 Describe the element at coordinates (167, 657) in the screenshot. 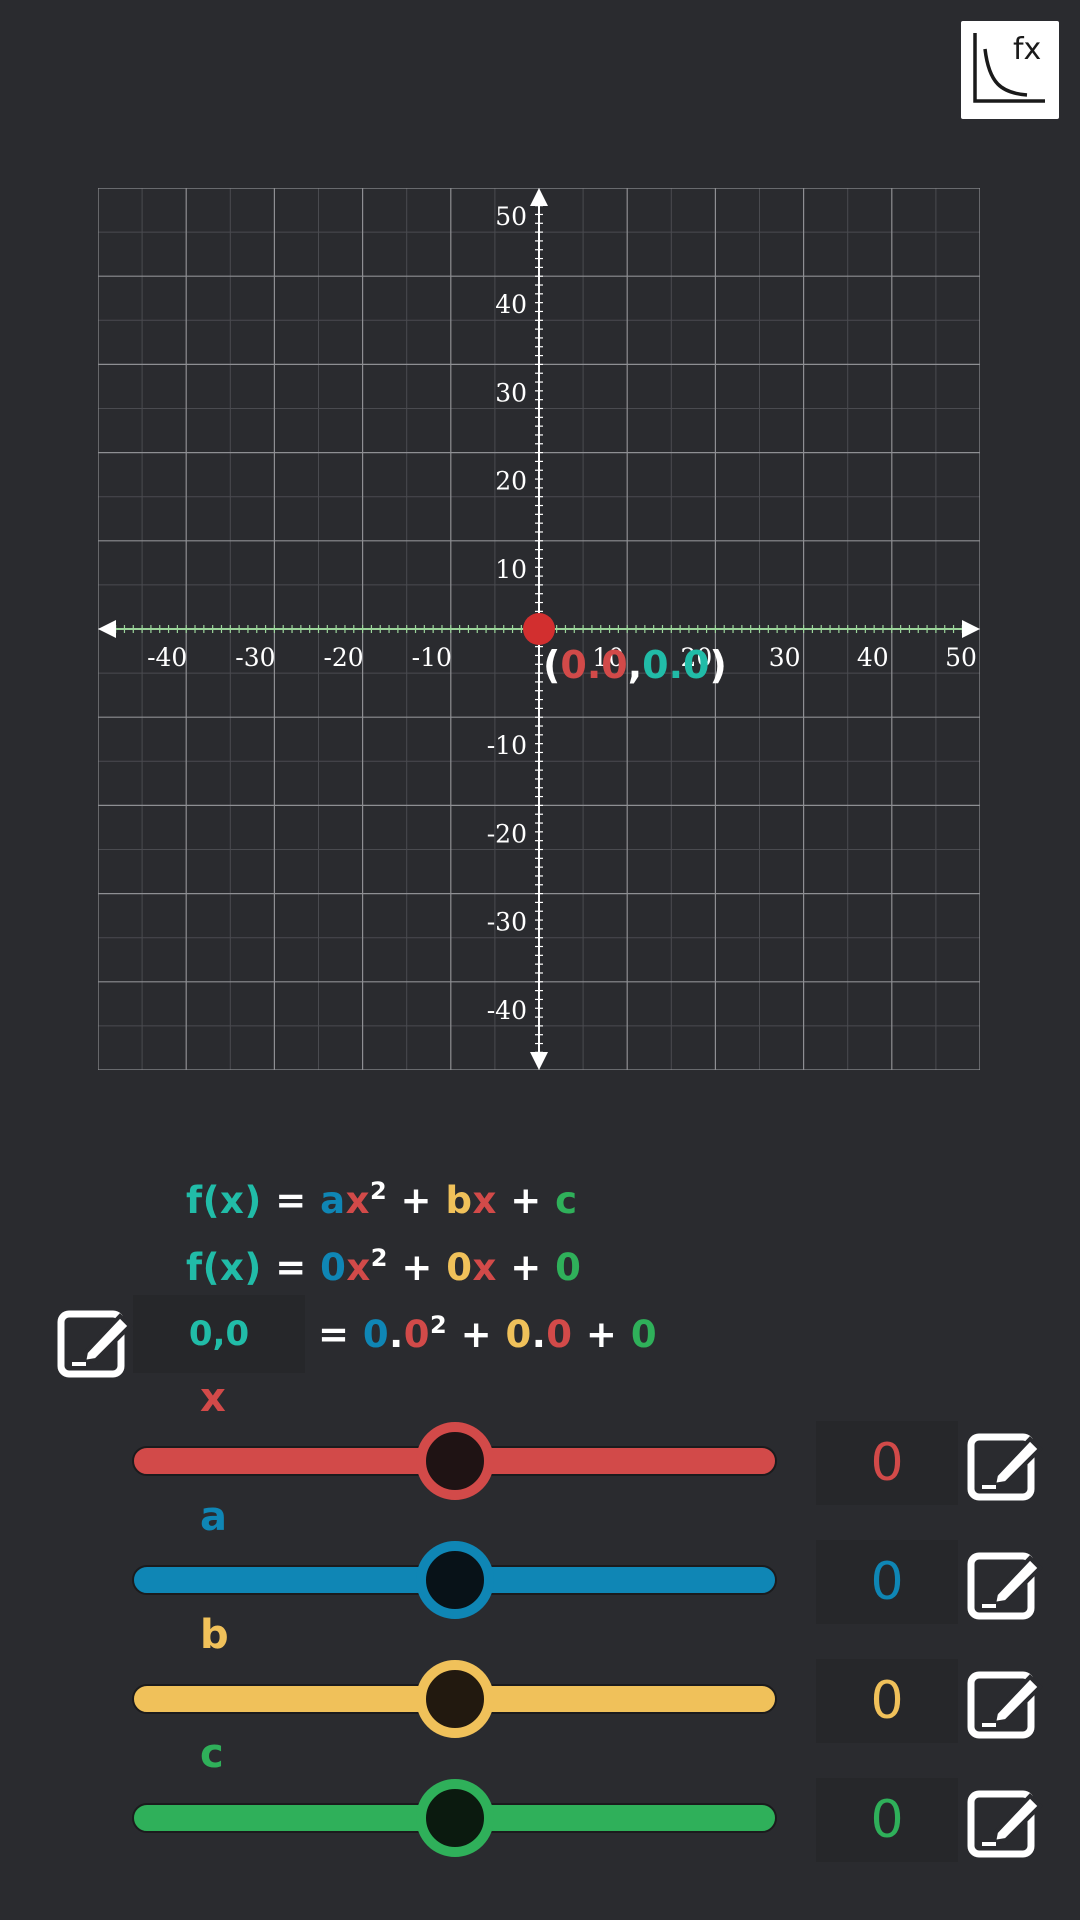

I see `x-tick-label: -40` at that location.